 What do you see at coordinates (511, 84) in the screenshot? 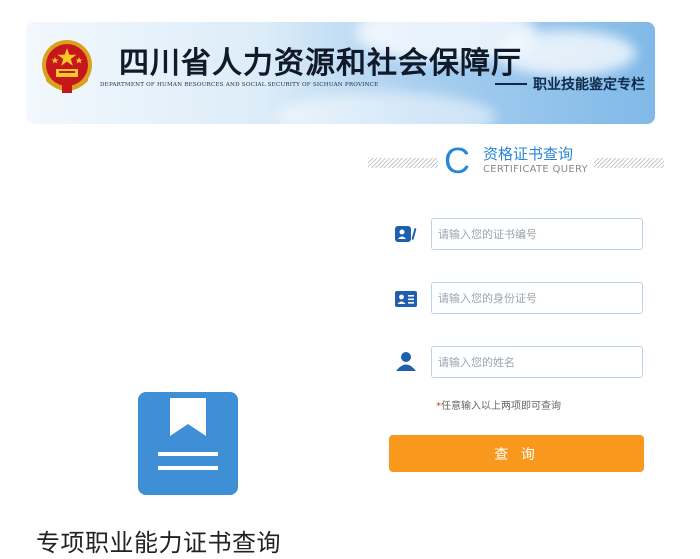
I see `dash-decoration` at bounding box center [511, 84].